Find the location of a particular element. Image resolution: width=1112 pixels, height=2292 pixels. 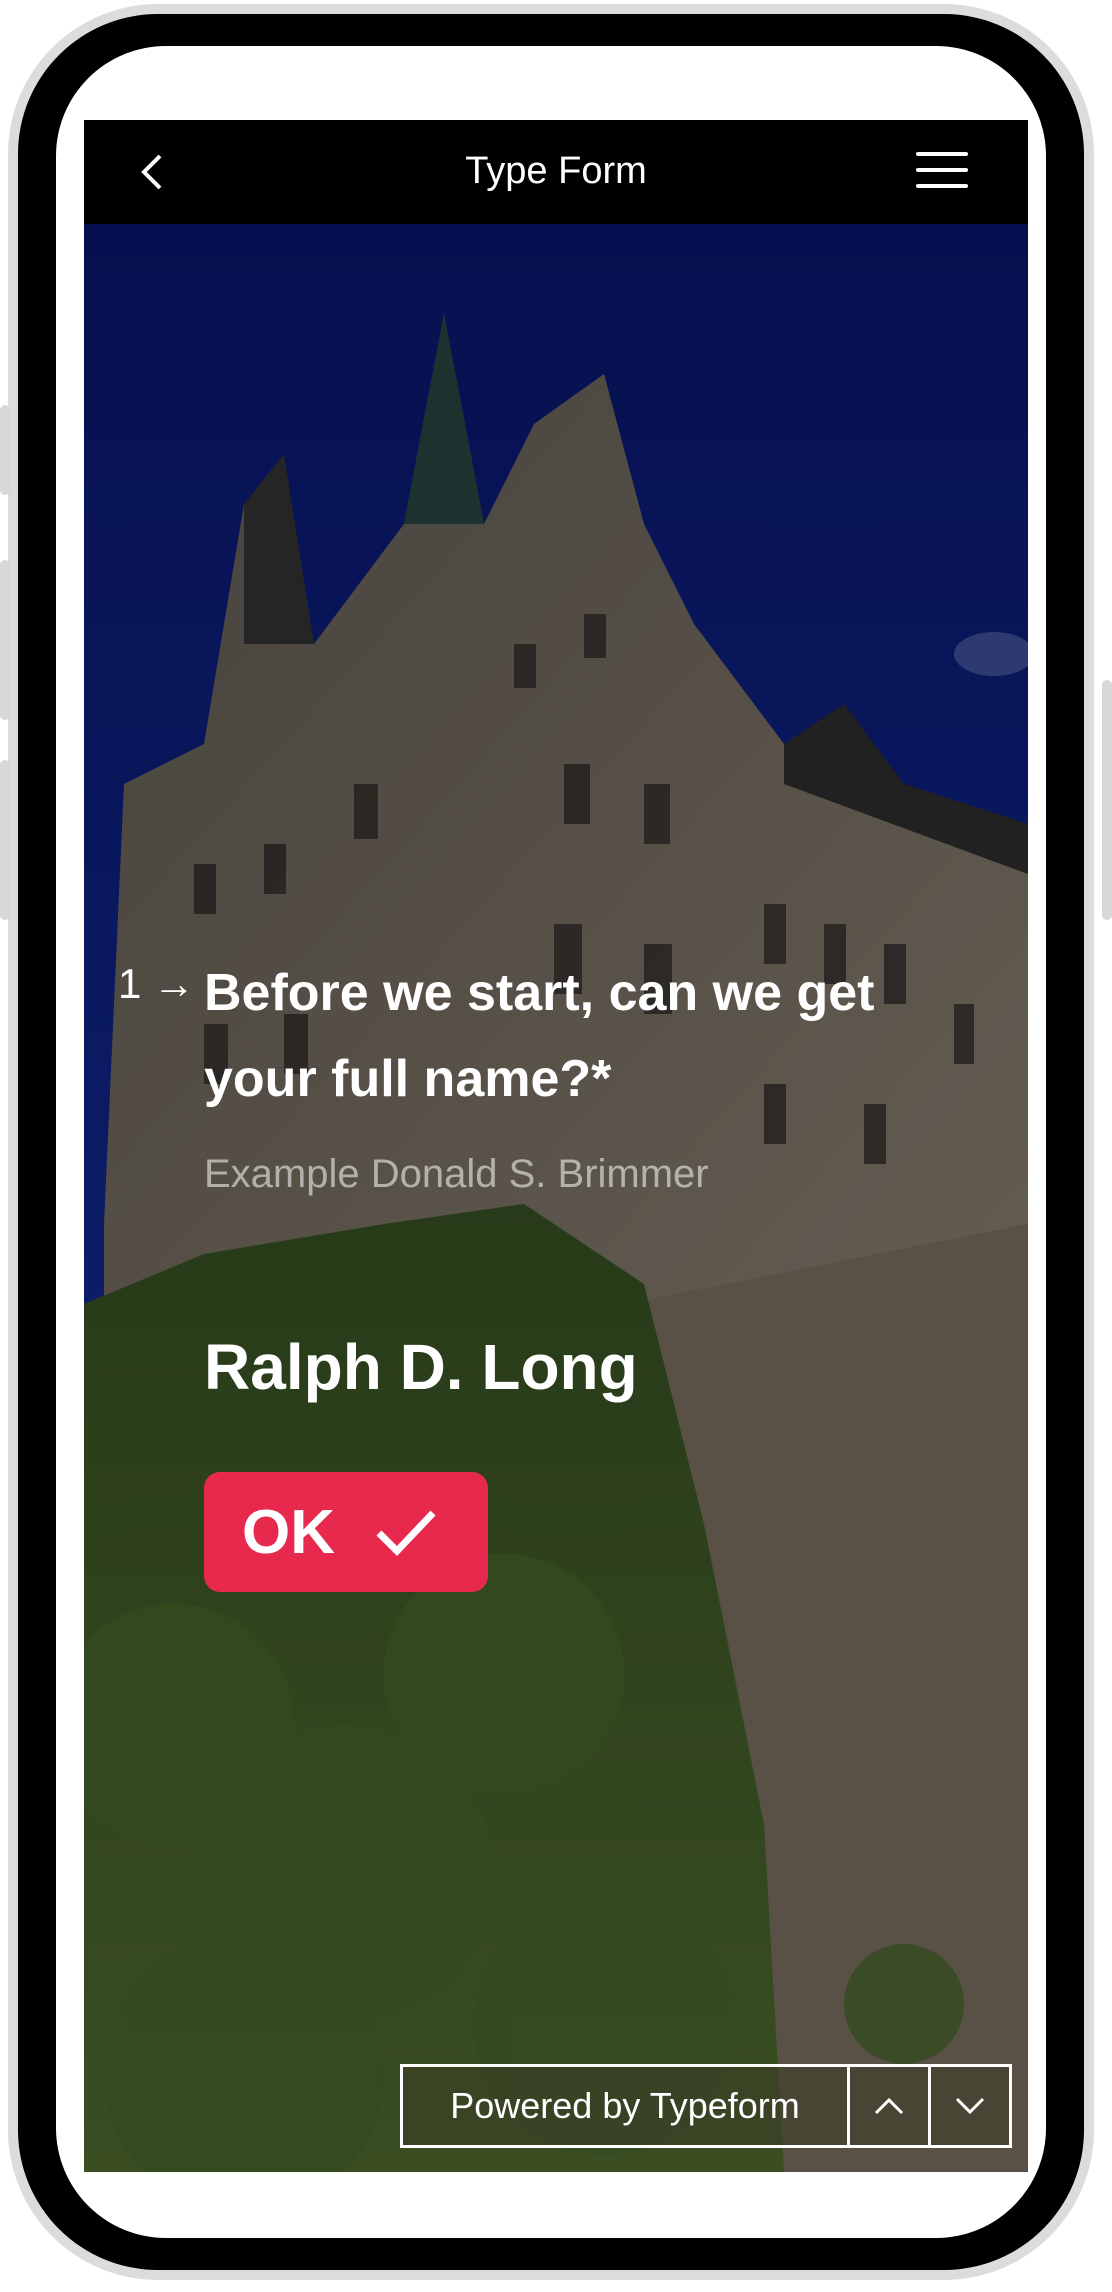

powered-by-link: Powered by Typeform is located at coordinates (626, 2106).